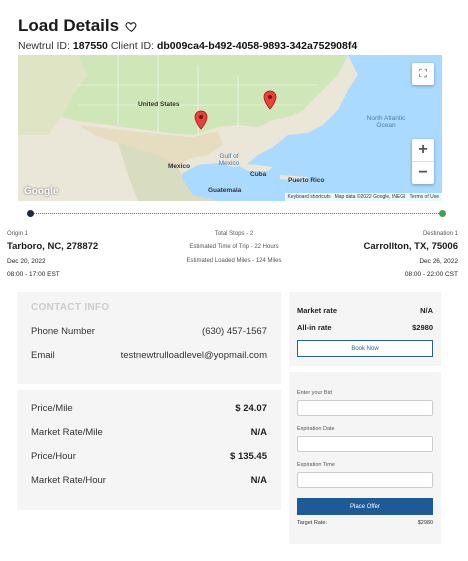  What do you see at coordinates (258, 174) in the screenshot?
I see `map-label-cuba: Cuba` at bounding box center [258, 174].